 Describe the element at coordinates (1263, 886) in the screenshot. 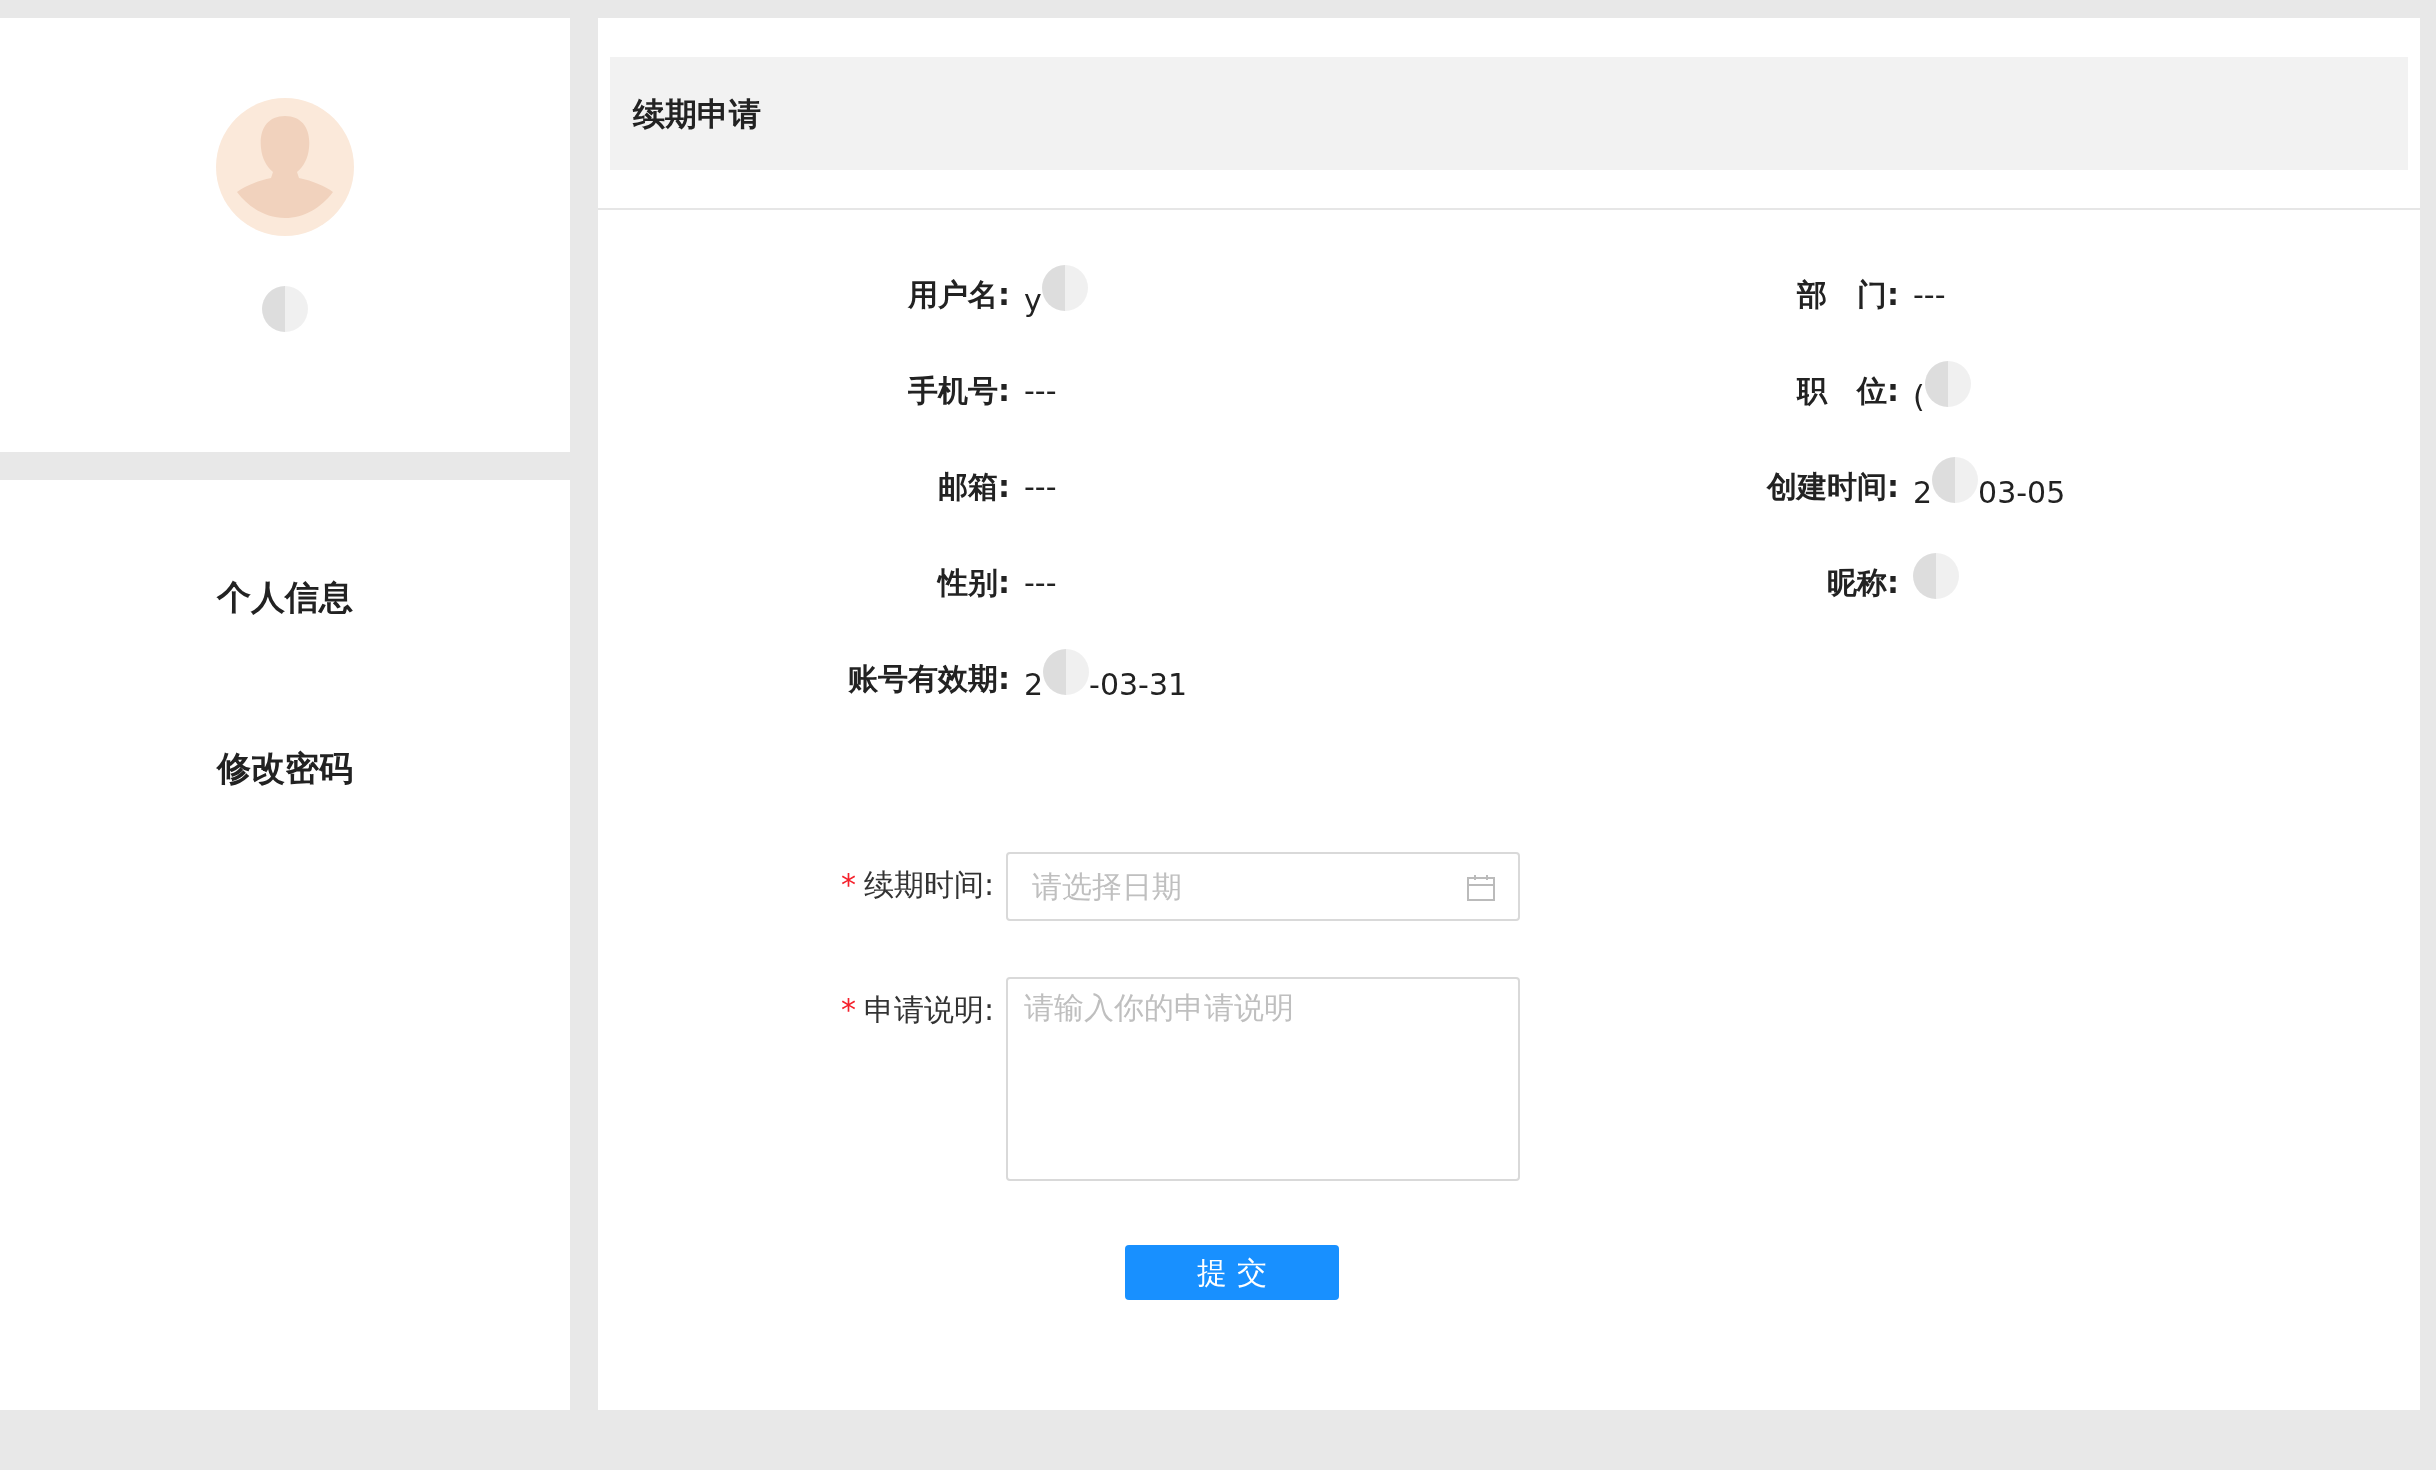

I see `date-field: 请选择日期` at that location.